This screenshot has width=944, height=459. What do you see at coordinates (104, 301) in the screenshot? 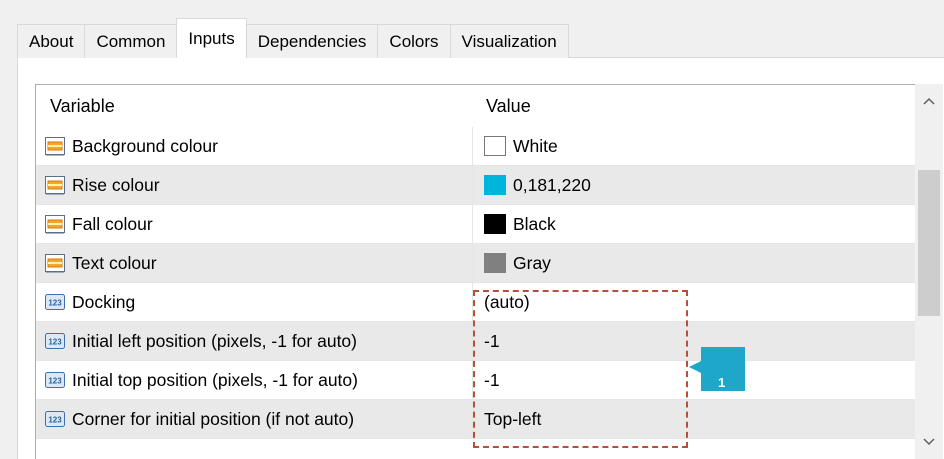
I see `variable-label: Docking` at bounding box center [104, 301].